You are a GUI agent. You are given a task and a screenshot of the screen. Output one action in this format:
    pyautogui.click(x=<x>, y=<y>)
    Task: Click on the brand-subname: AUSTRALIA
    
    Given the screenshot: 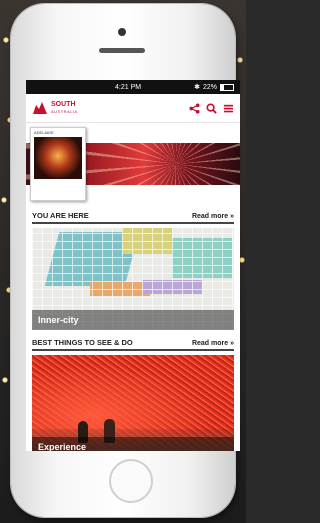 What is the action you would take?
    pyautogui.click(x=64, y=111)
    